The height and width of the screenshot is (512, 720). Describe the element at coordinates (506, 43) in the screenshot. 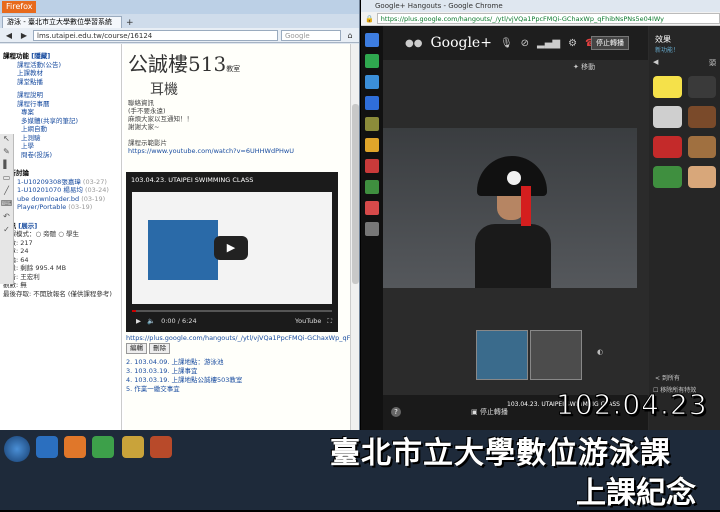

I see `mute-mic-icon: 🎙` at that location.